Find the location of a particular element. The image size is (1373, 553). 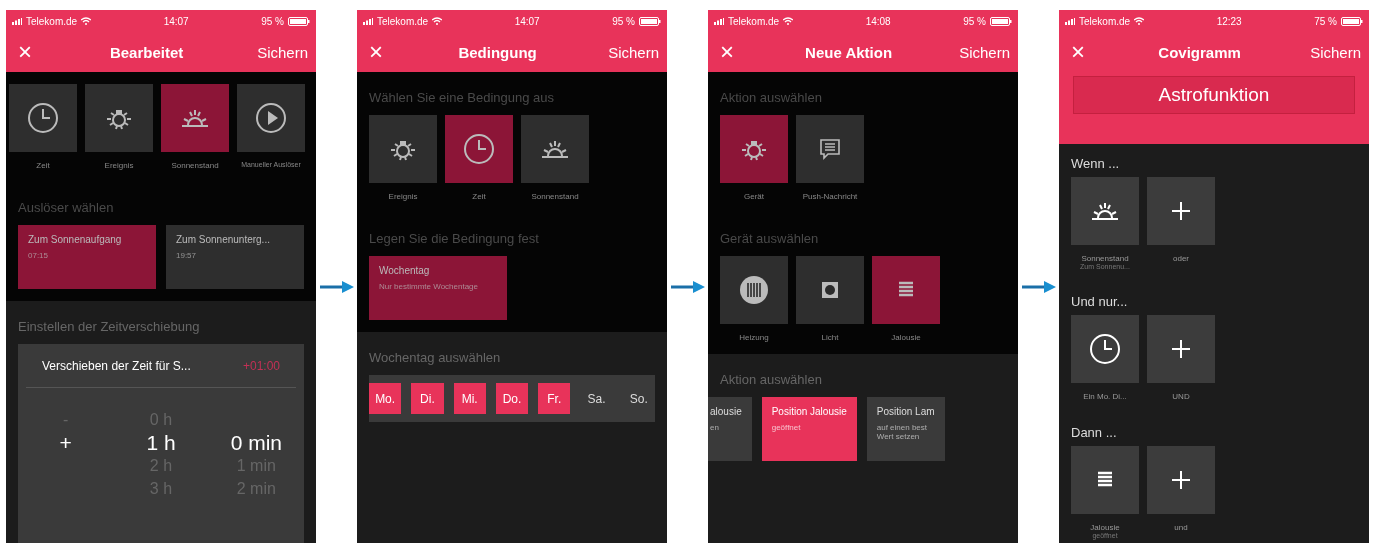

tile-label: Push-Nachricht is located at coordinates (830, 196).